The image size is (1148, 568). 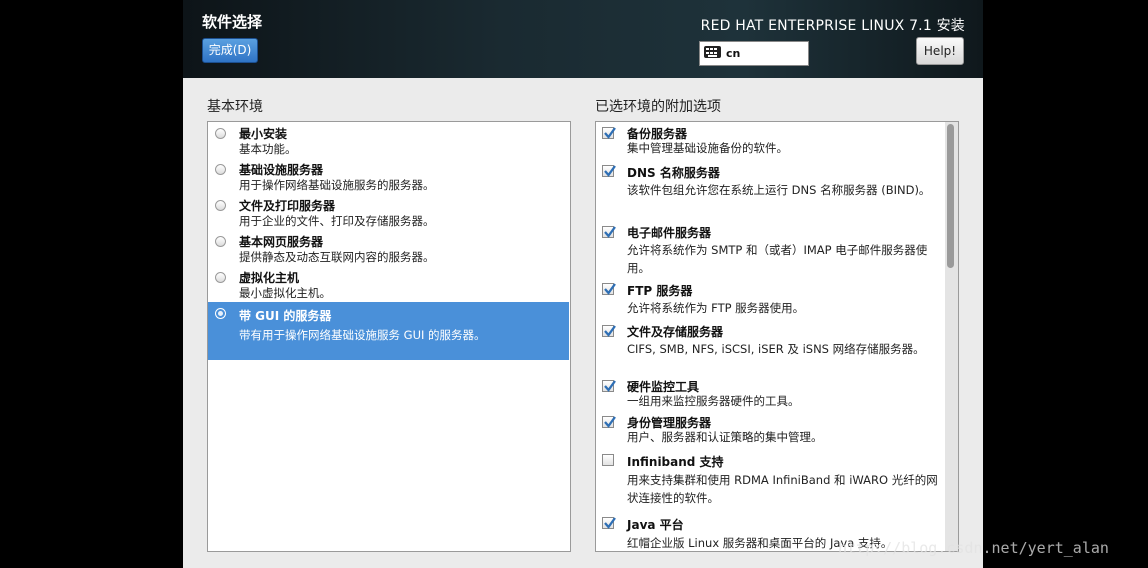 I want to click on env-item-title: 文件及打印服务器, so click(x=287, y=206).